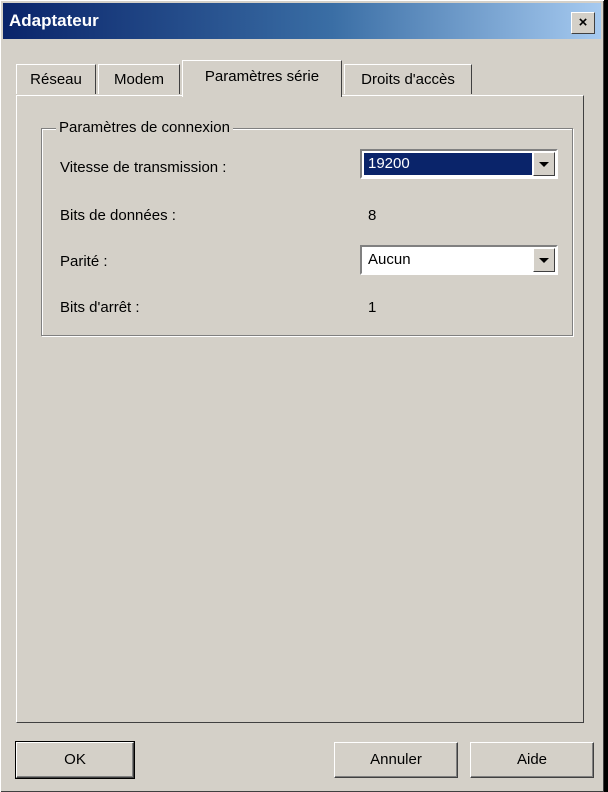 The image size is (608, 792). Describe the element at coordinates (532, 760) in the screenshot. I see `help-button: Aide` at that location.